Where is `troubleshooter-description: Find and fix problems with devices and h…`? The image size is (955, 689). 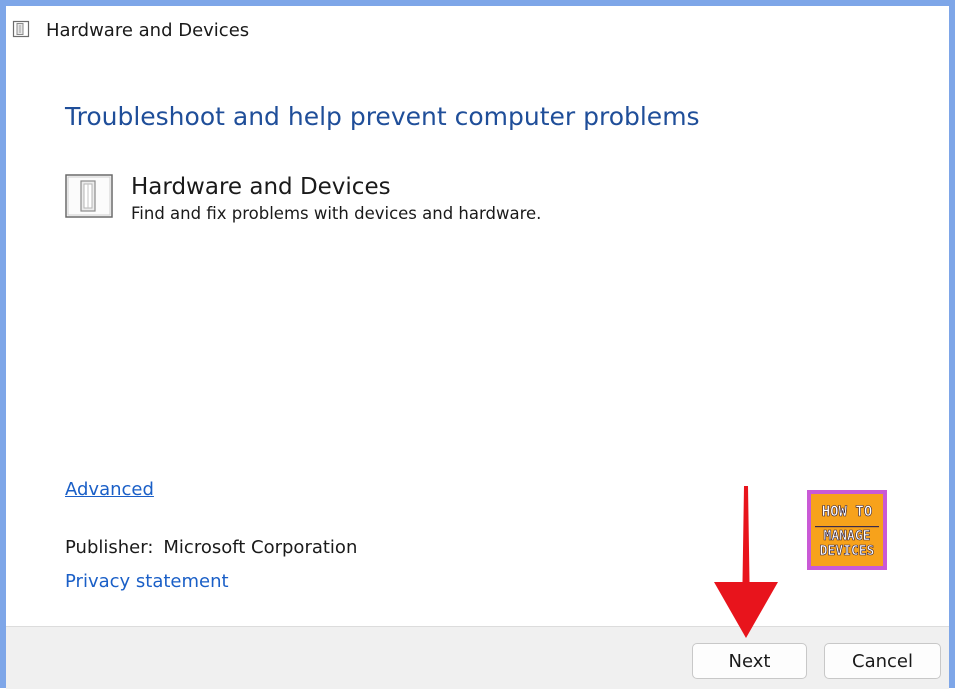
troubleshooter-description: Find and fix problems with devices and h… is located at coordinates (336, 213).